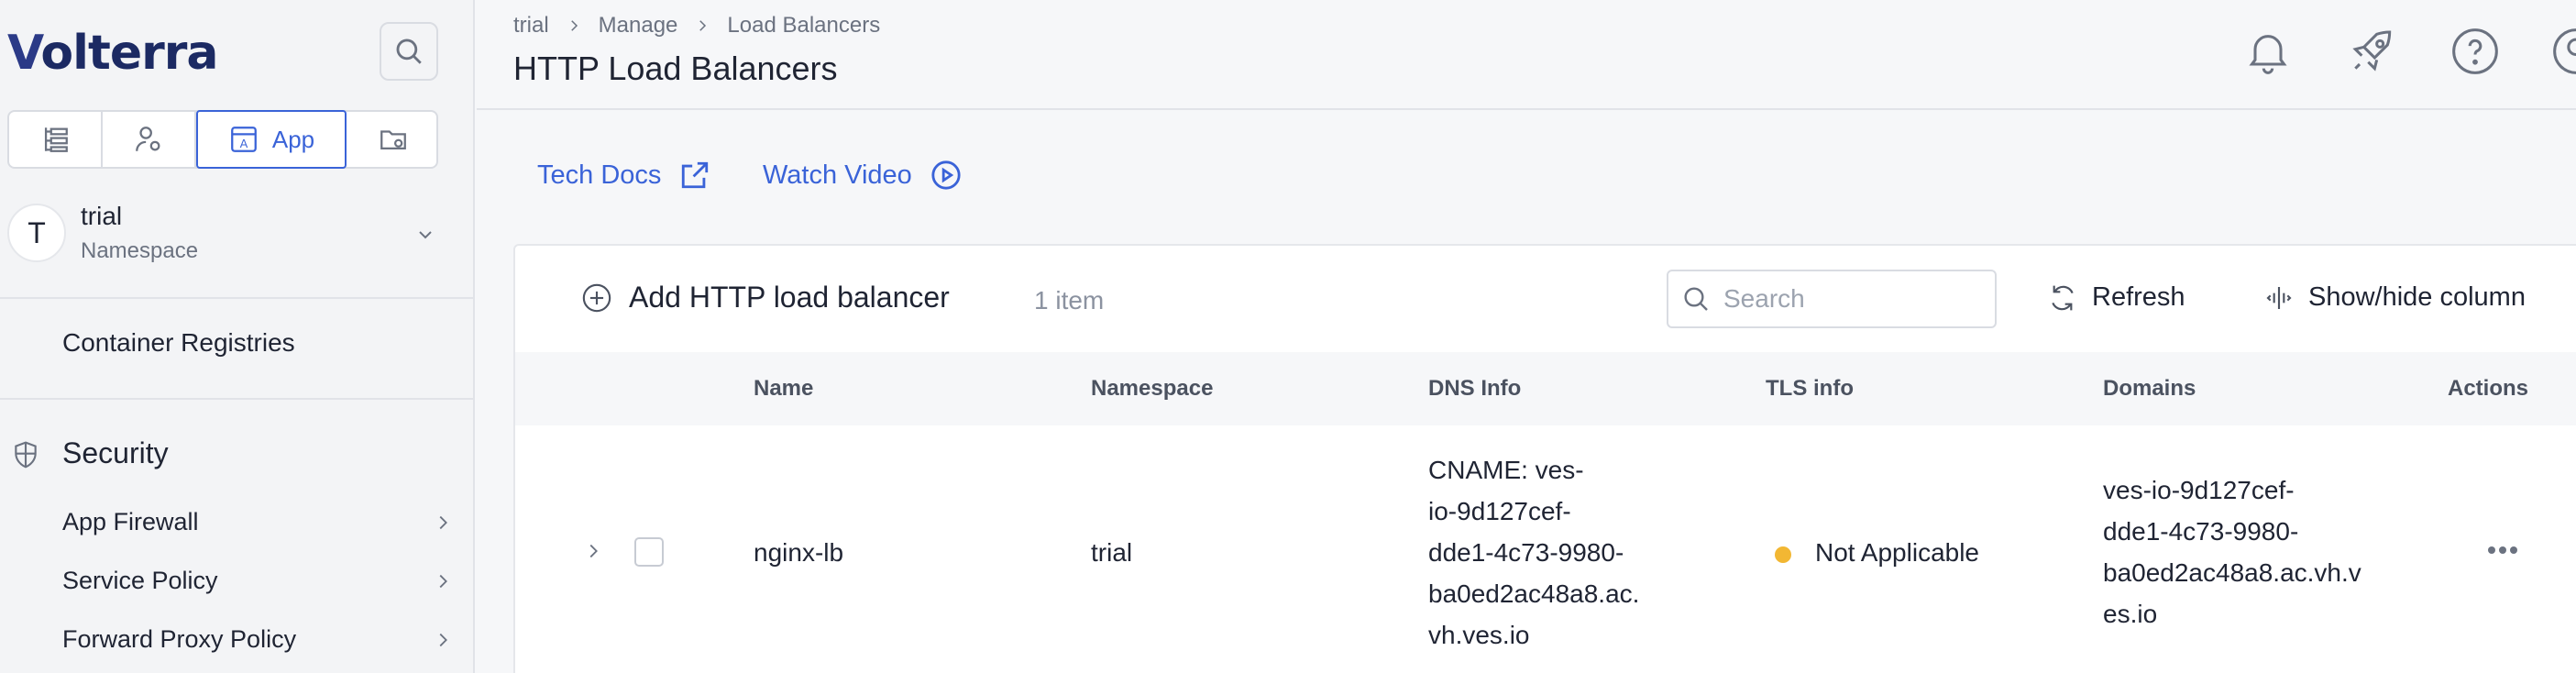 The height and width of the screenshot is (673, 2576). Describe the element at coordinates (257, 581) in the screenshot. I see `sidebar-item-service-policy: Service Policy` at that location.